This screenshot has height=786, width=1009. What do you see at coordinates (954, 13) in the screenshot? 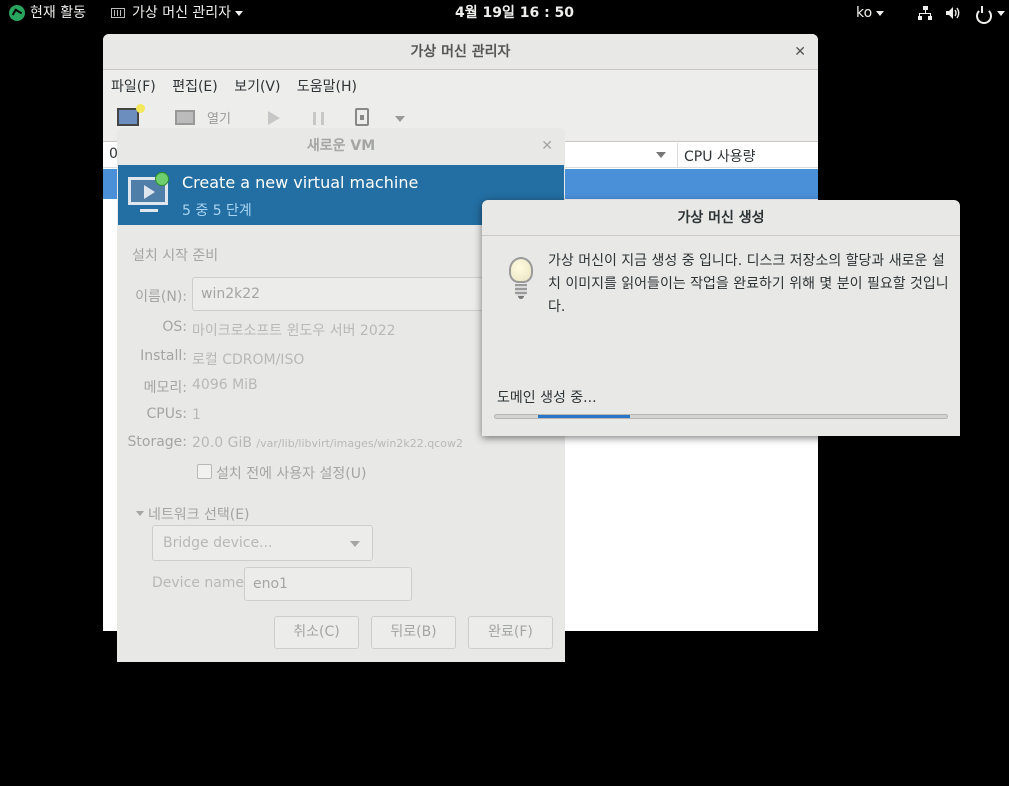
I see `volume-icon` at bounding box center [954, 13].